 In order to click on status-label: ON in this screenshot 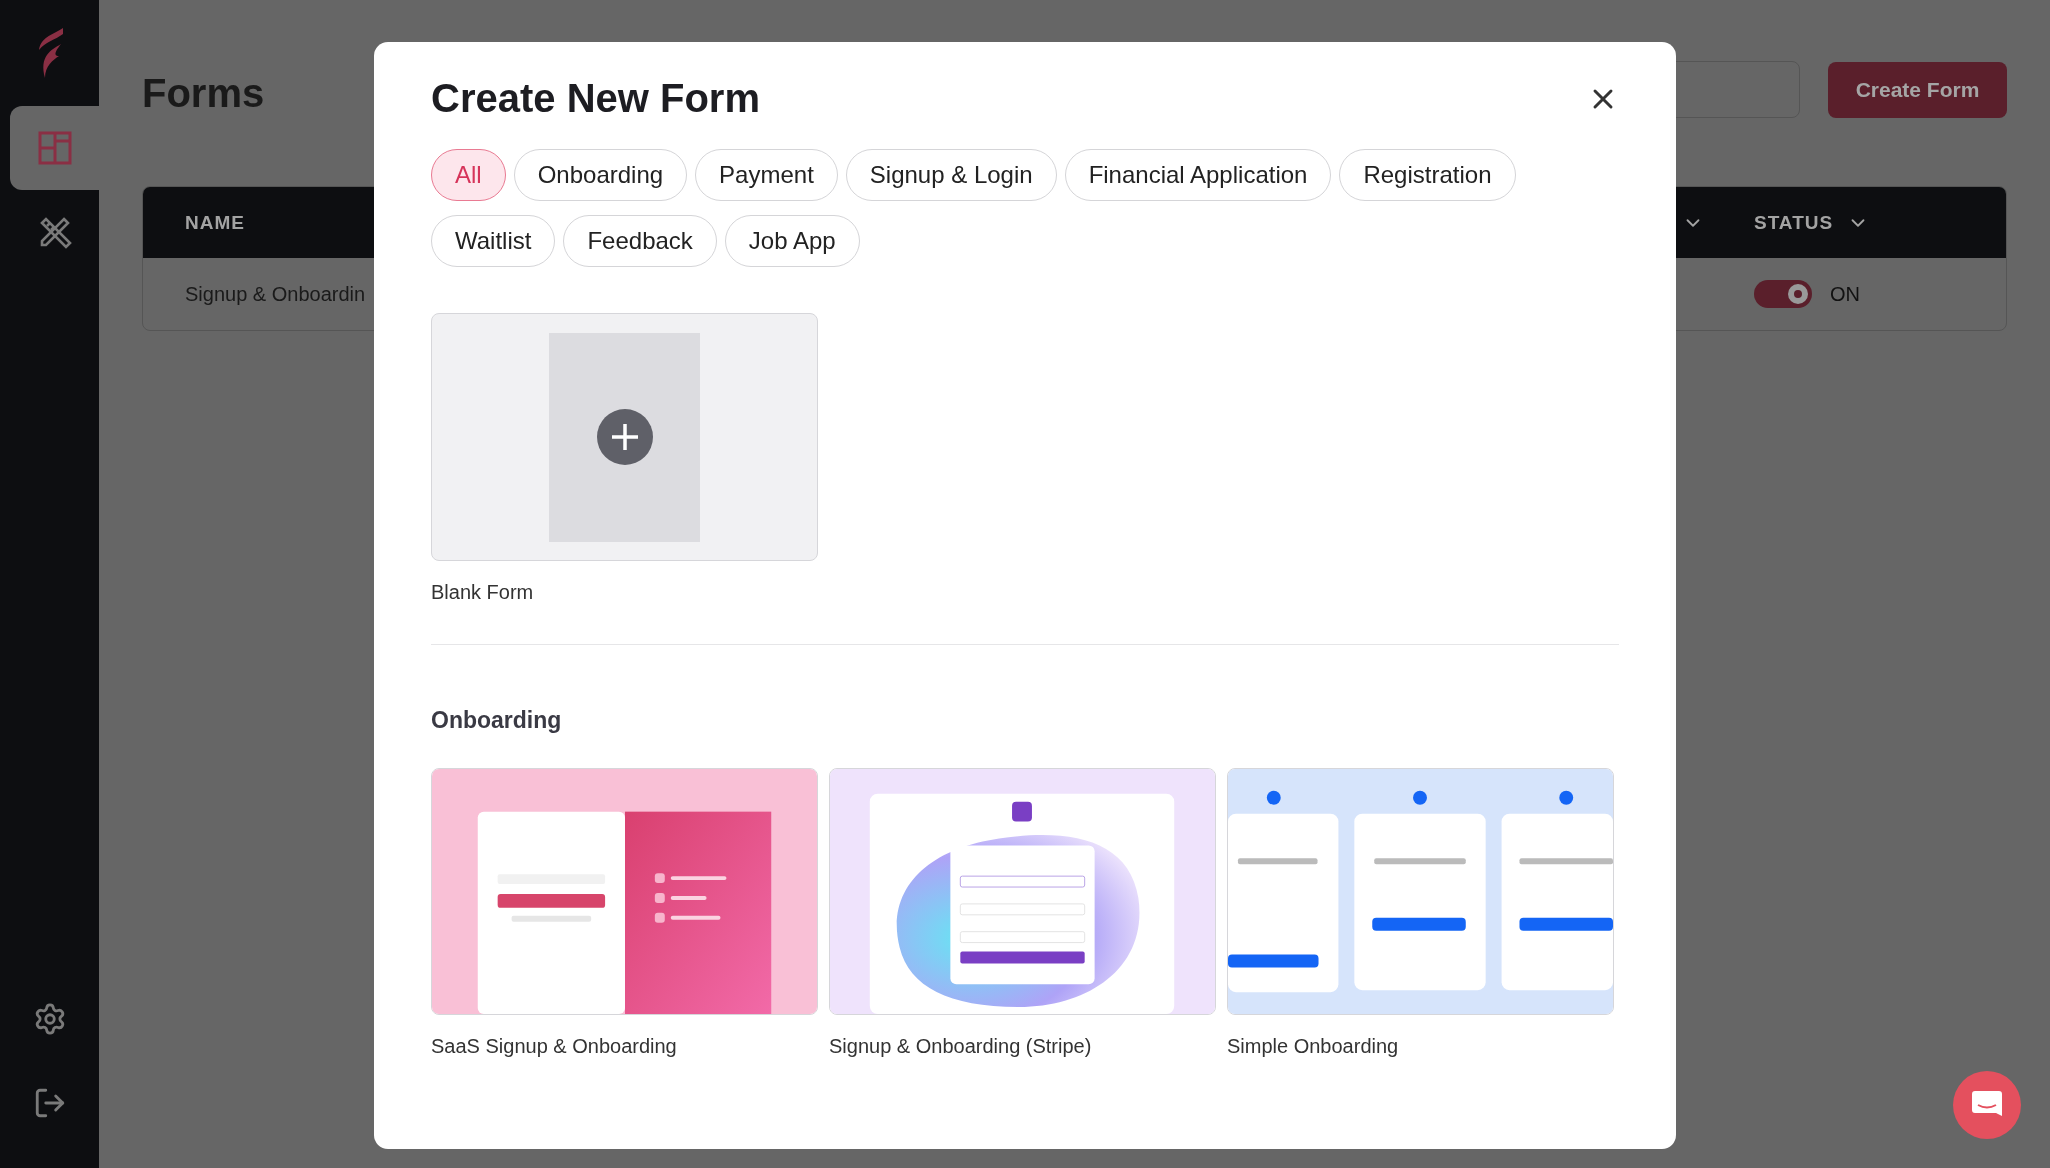, I will do `click(1845, 294)`.